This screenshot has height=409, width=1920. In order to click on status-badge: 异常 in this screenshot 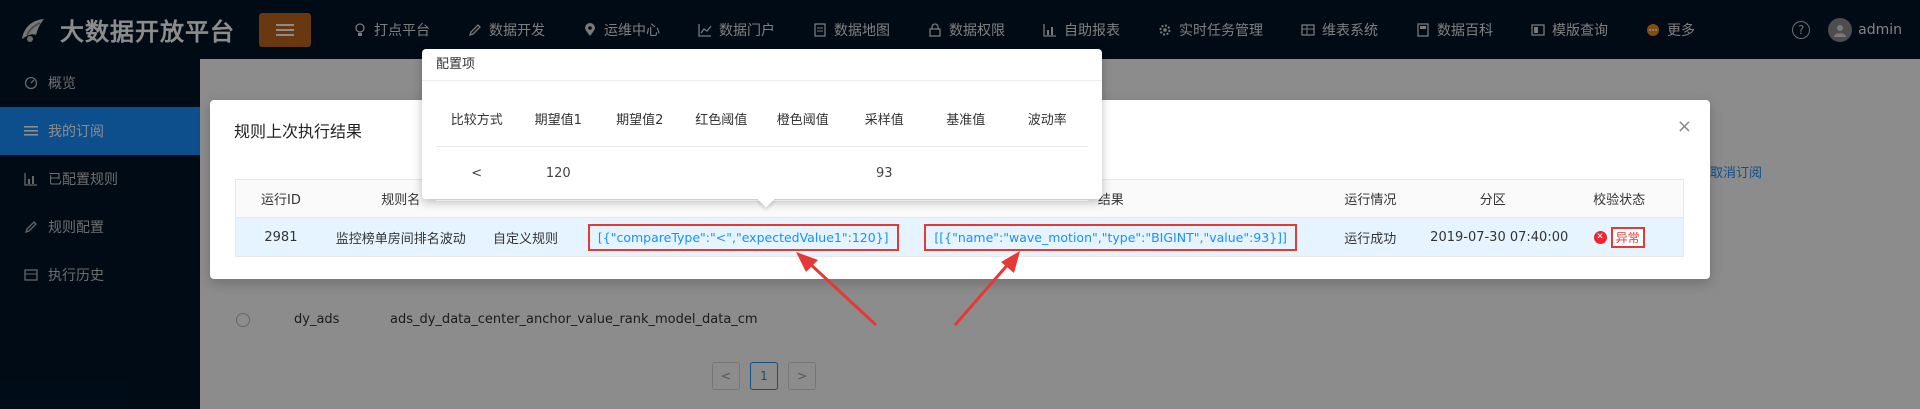, I will do `click(1627, 237)`.